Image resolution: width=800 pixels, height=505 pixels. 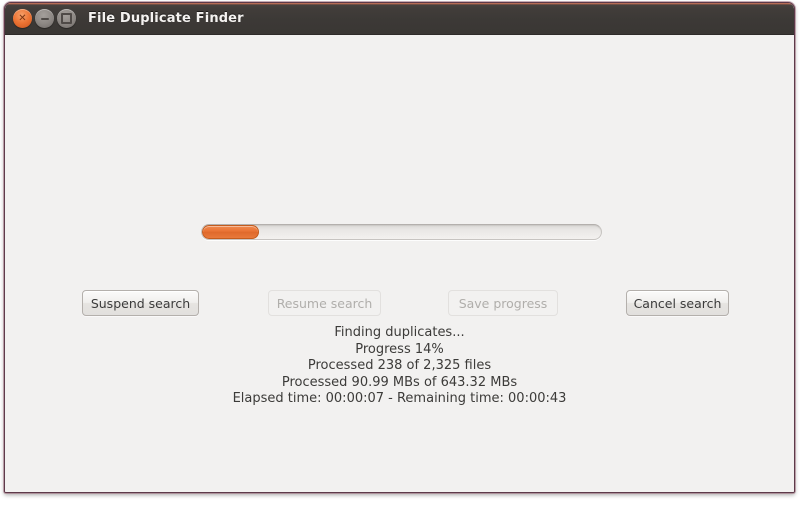 I want to click on minimize-button, so click(x=44, y=18).